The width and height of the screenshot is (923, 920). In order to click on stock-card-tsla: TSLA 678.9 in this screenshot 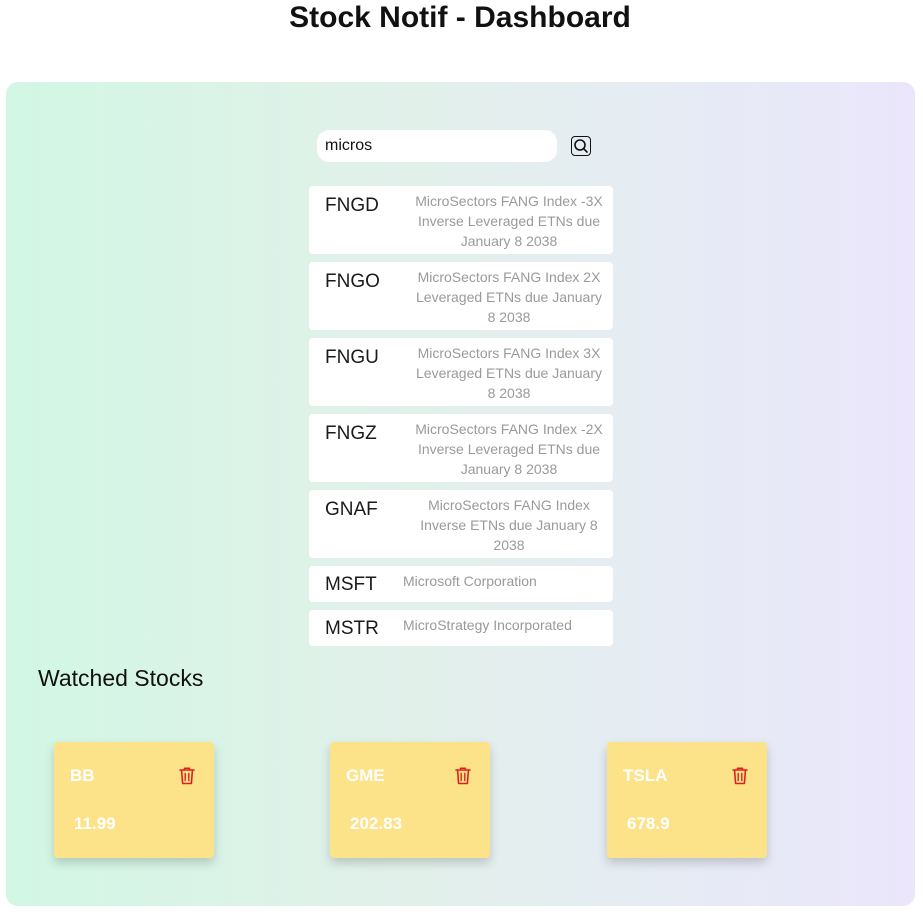, I will do `click(687, 800)`.